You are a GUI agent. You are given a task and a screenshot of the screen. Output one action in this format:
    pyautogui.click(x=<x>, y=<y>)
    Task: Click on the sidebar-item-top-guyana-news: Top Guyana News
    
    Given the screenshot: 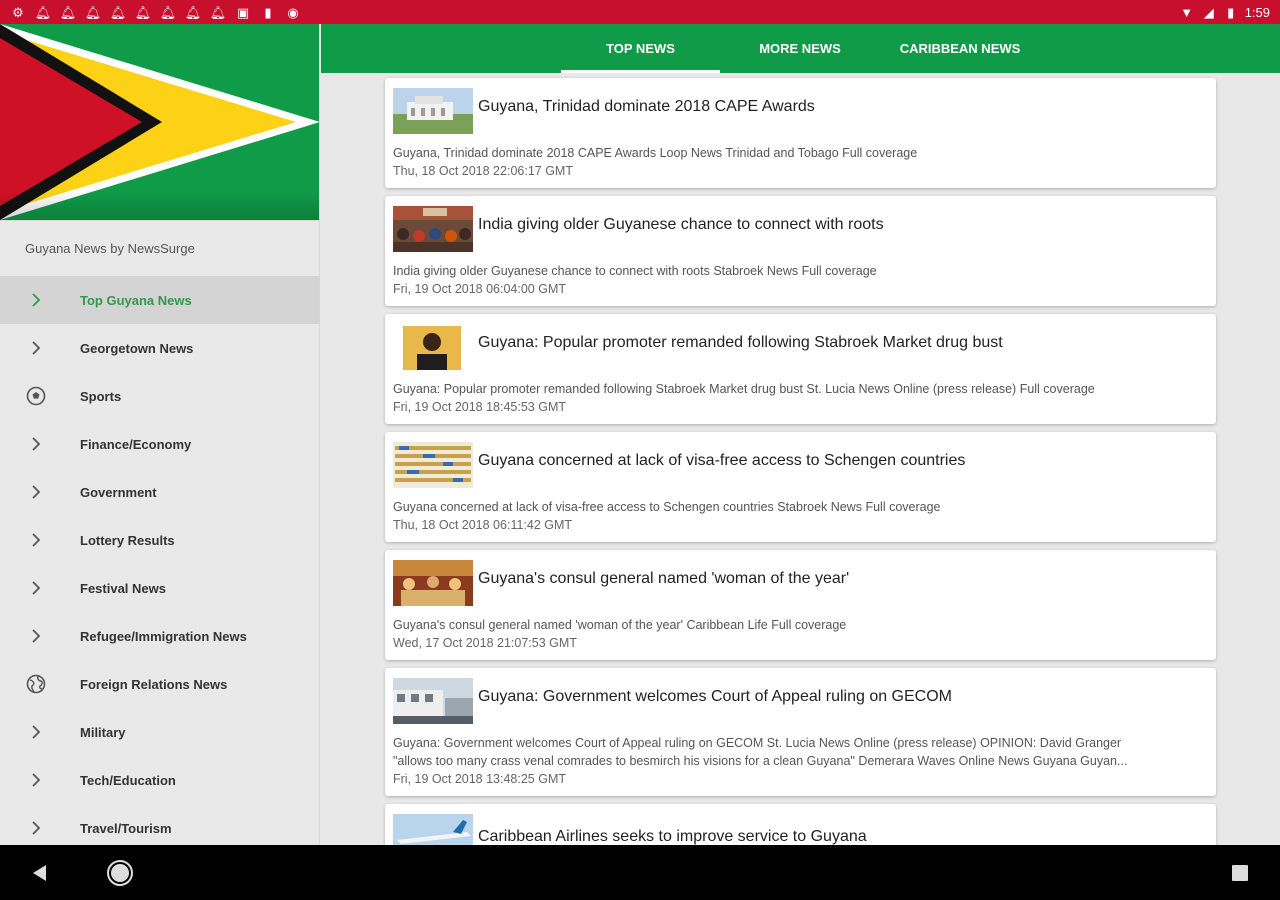 What is the action you would take?
    pyautogui.click(x=159, y=300)
    